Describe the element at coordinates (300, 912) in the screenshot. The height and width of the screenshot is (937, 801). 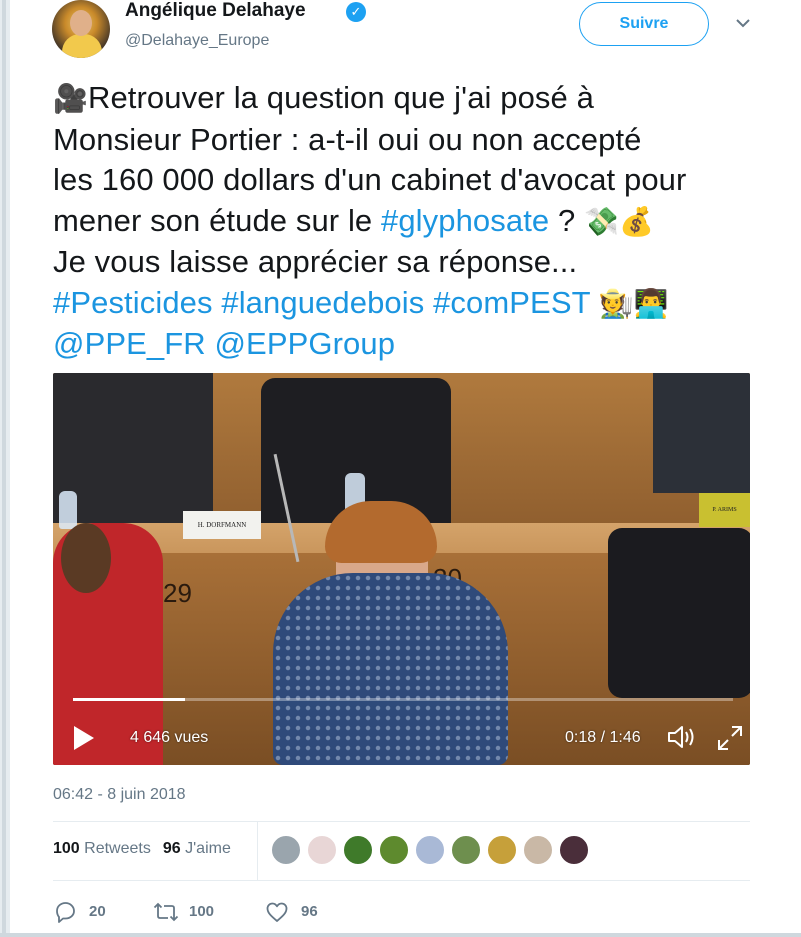
I see `like-button: 96` at that location.